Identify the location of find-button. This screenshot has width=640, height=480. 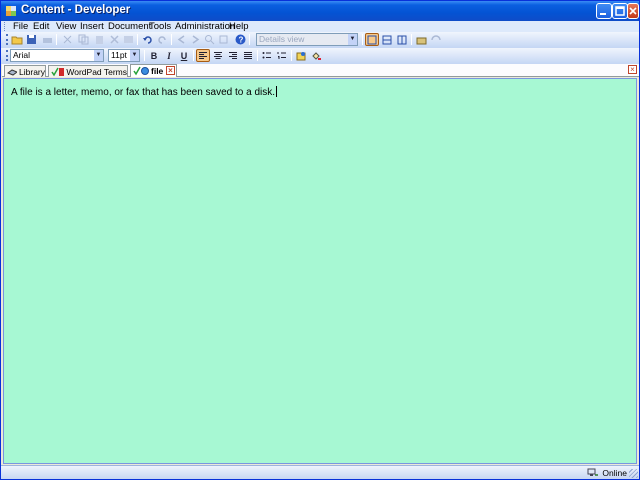
(209, 39).